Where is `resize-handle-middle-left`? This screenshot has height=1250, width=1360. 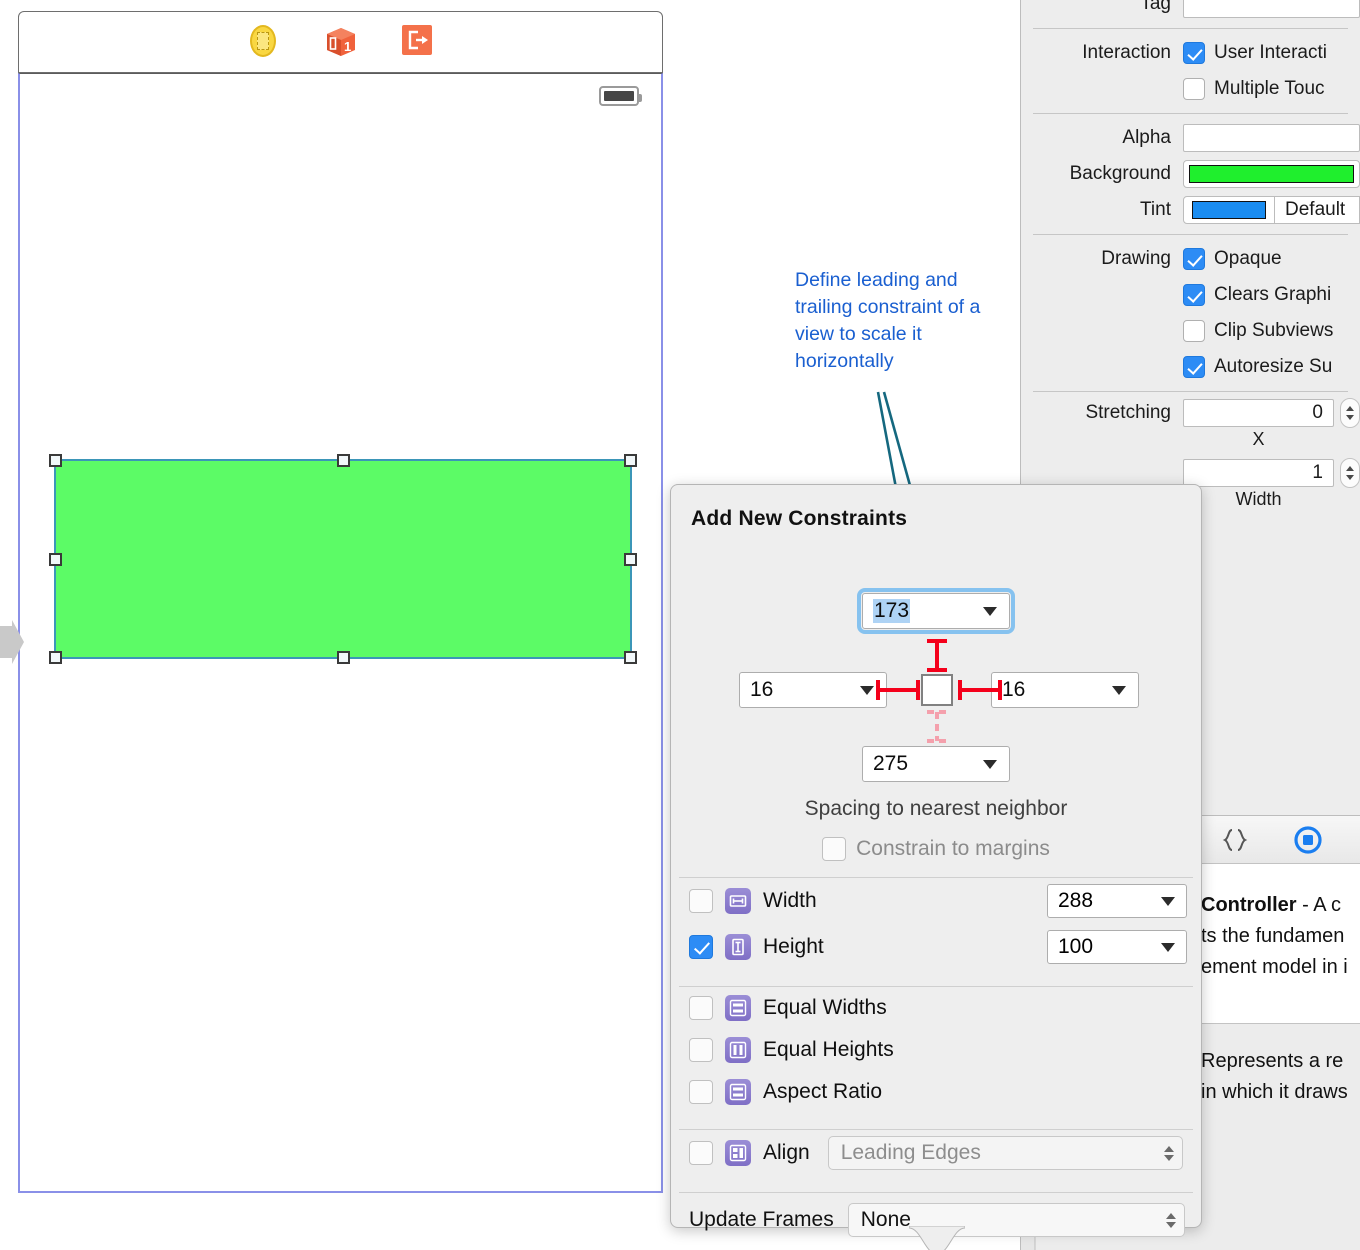
resize-handle-middle-left is located at coordinates (55, 559).